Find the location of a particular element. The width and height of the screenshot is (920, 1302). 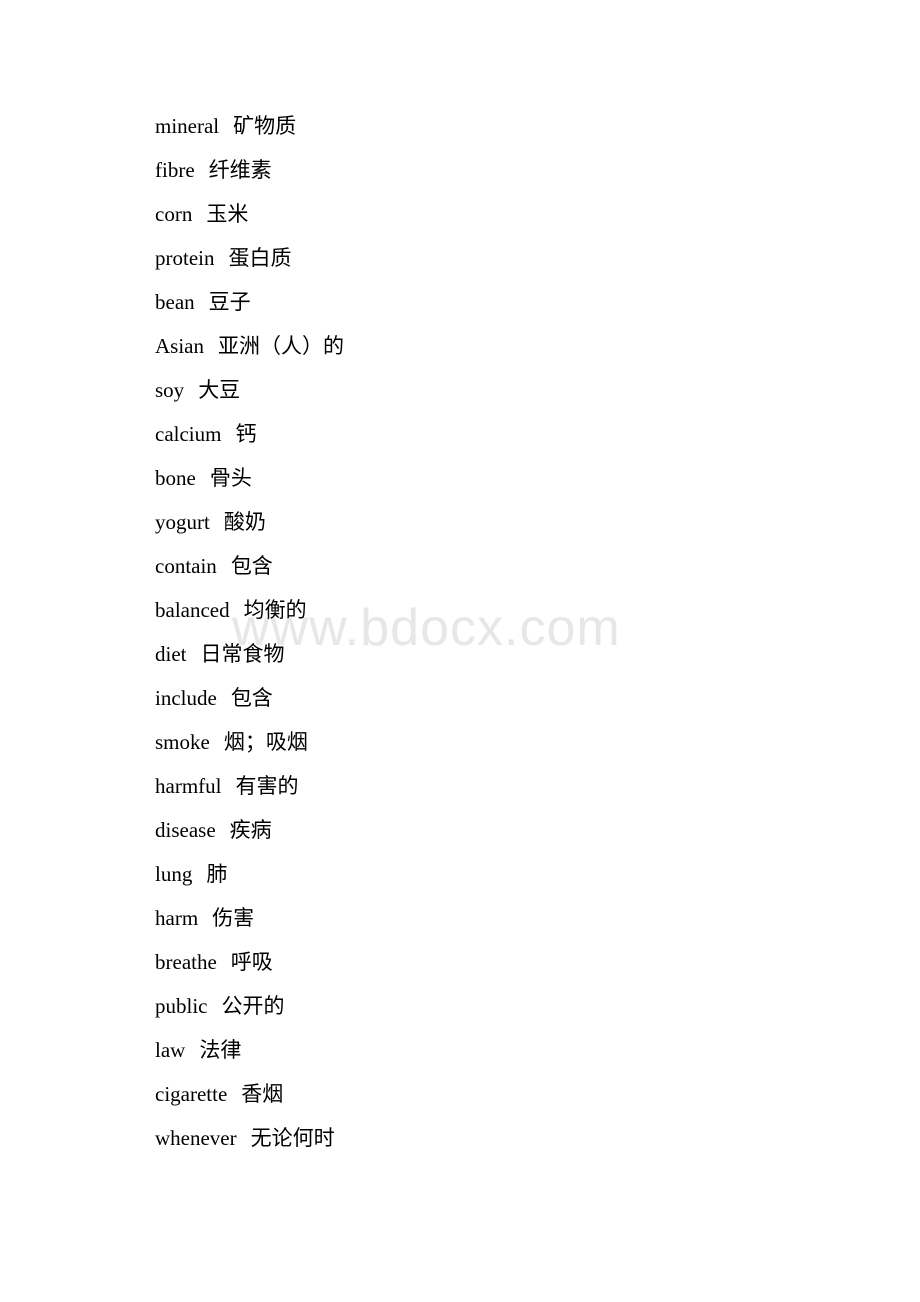

vocabulary-term: lung is located at coordinates (174, 874).